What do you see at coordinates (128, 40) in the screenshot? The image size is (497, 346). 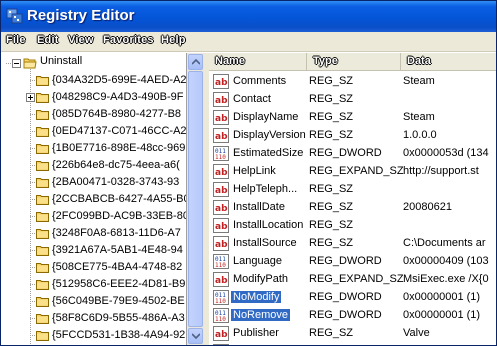 I see `menu-favorites: Favorites` at bounding box center [128, 40].